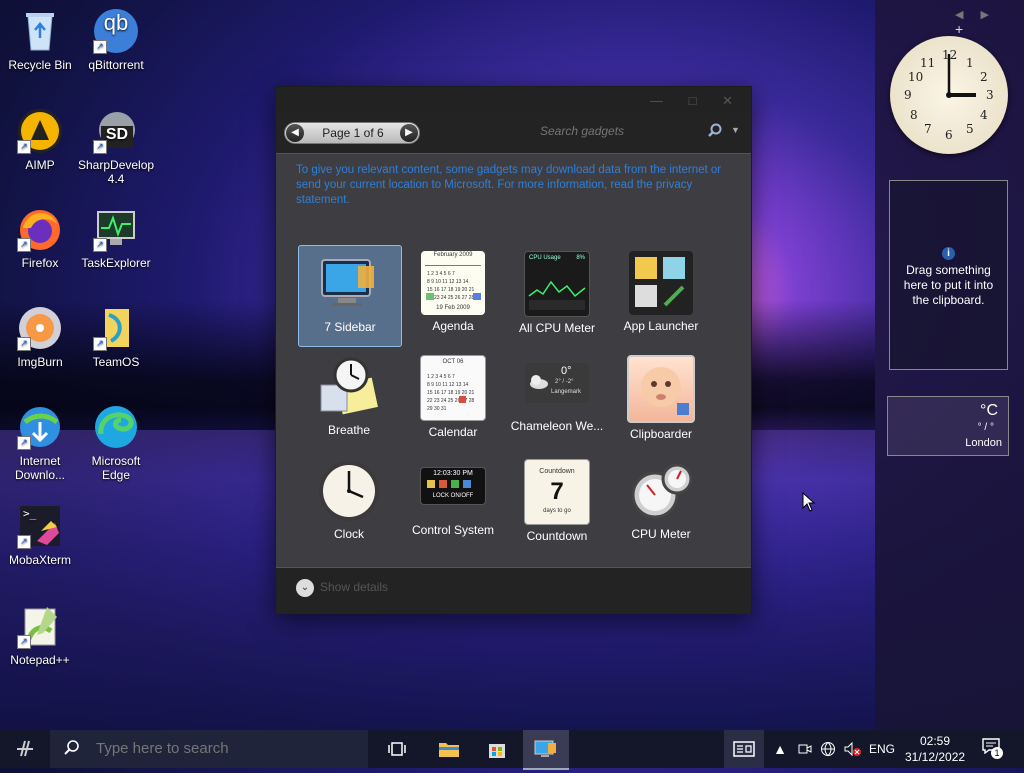 This screenshot has height=773, width=1024. What do you see at coordinates (853, 749) in the screenshot?
I see `volume-muted-icon` at bounding box center [853, 749].